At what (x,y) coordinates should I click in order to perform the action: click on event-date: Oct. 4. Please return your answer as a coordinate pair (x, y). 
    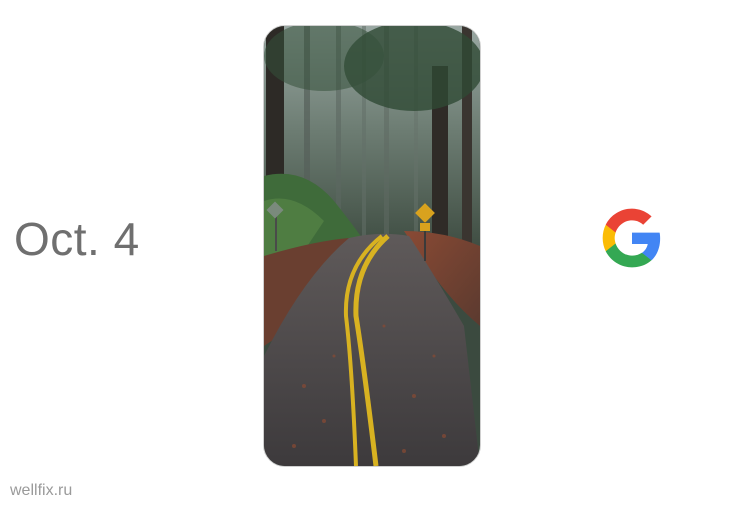
    Looking at the image, I should click on (77, 239).